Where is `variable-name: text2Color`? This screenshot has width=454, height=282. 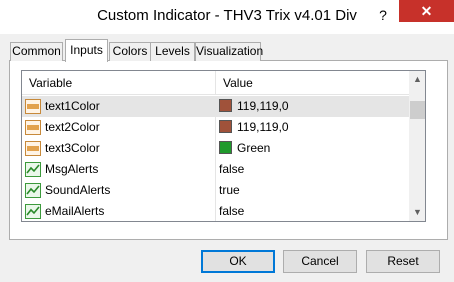 variable-name: text2Color is located at coordinates (72, 127).